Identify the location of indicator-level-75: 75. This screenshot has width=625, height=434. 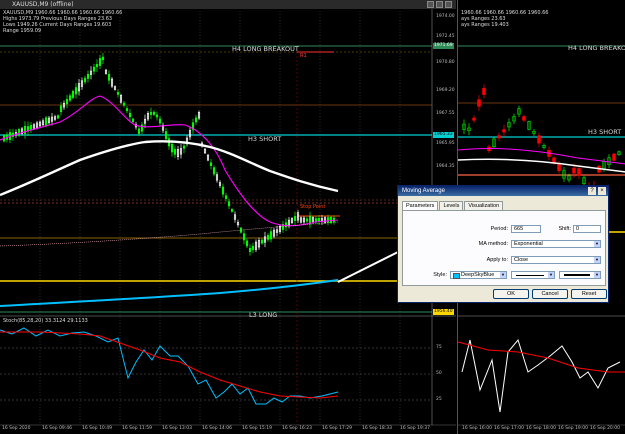
(439, 347).